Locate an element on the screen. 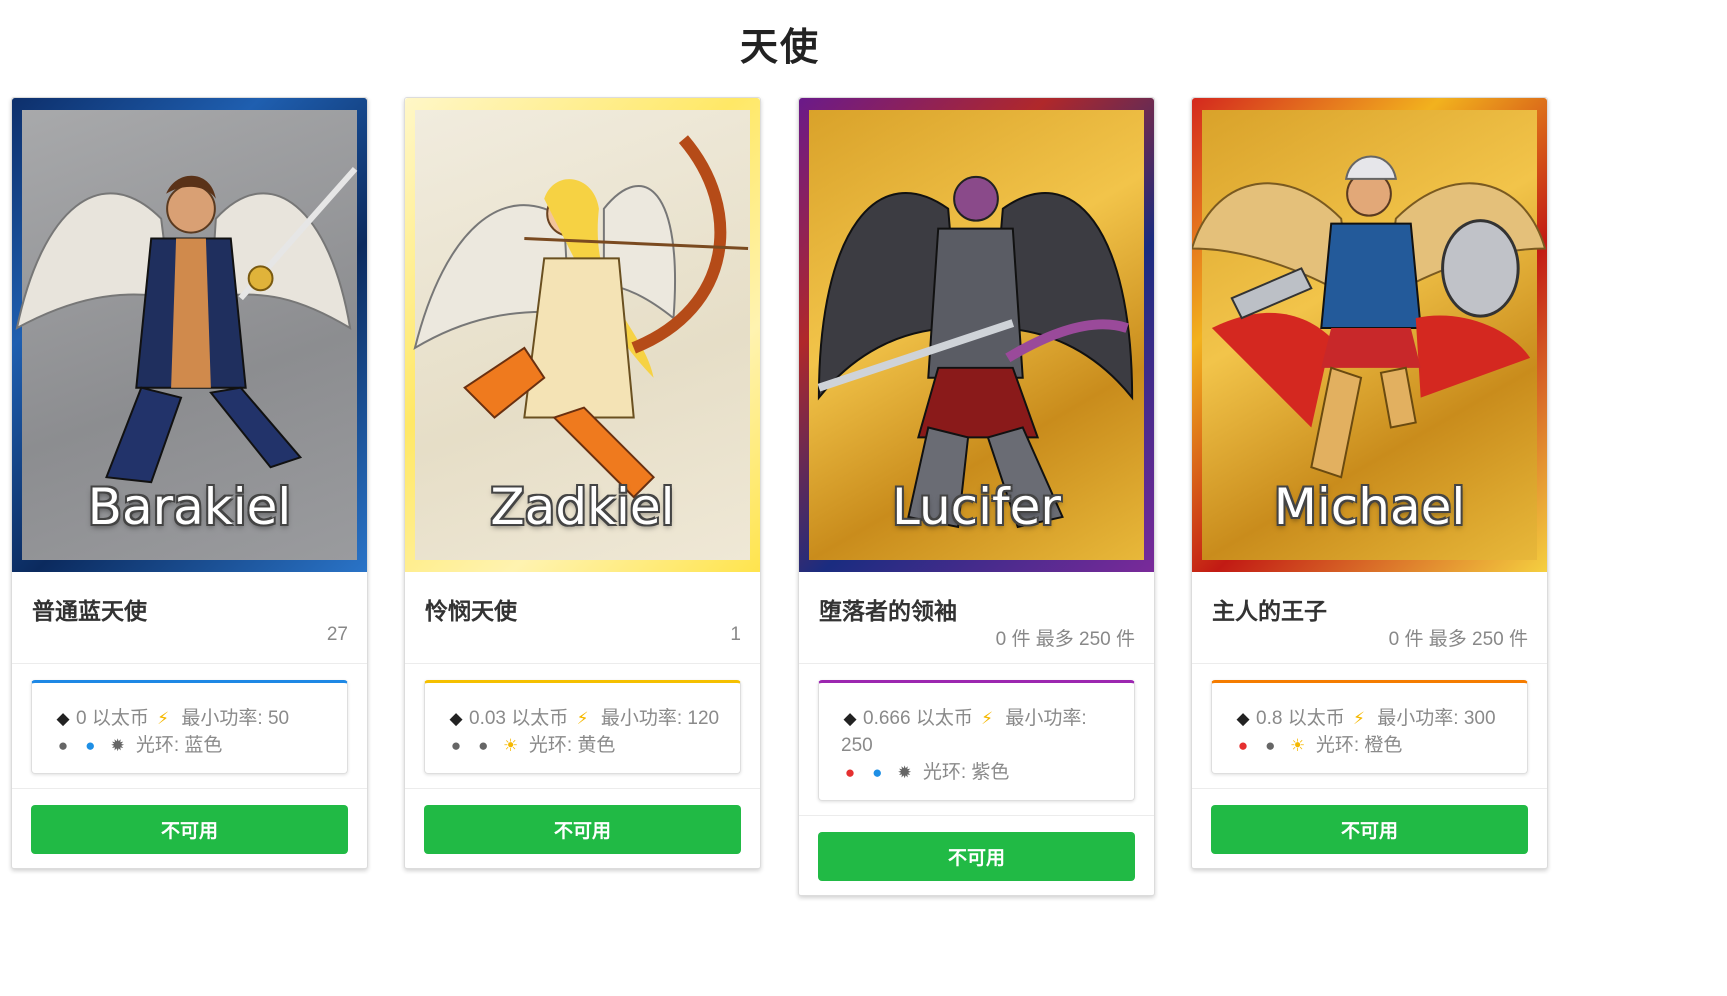  card-title: 堕落者的领袖 is located at coordinates (888, 612).